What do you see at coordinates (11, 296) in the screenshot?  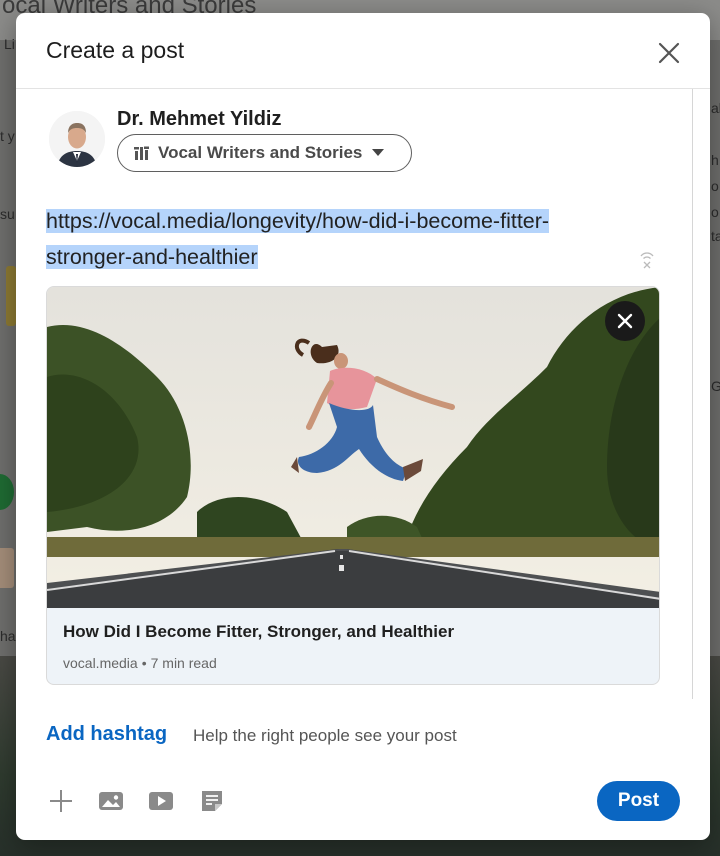 I see `background-thumbnail` at bounding box center [11, 296].